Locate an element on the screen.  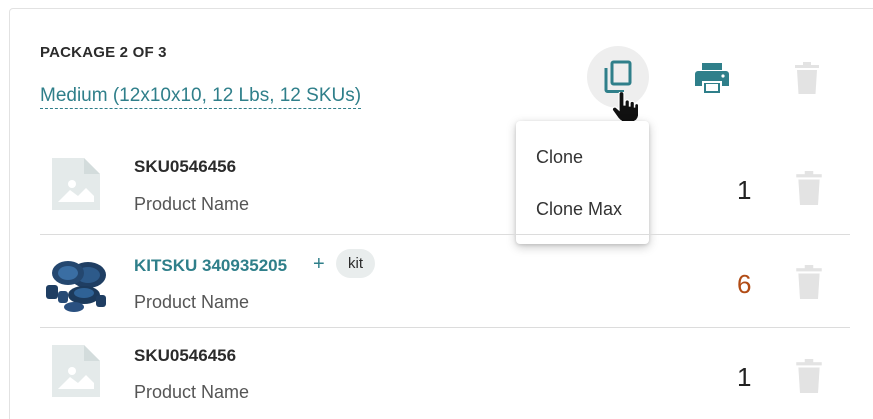
package-title: PACKAGE 2 OF 3 is located at coordinates (103, 52).